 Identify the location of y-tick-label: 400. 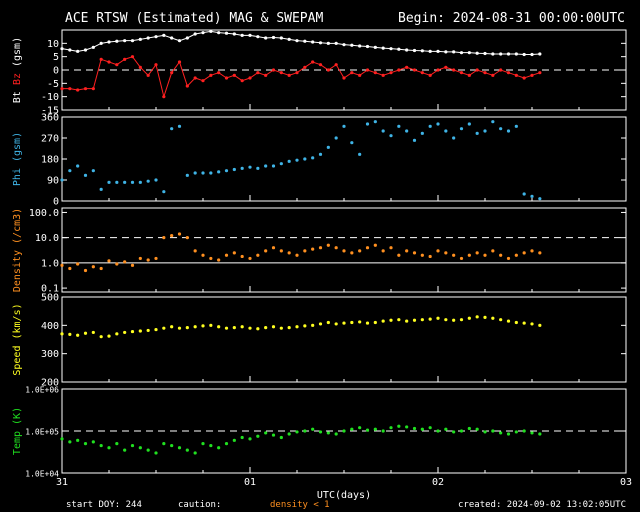
(50, 326).